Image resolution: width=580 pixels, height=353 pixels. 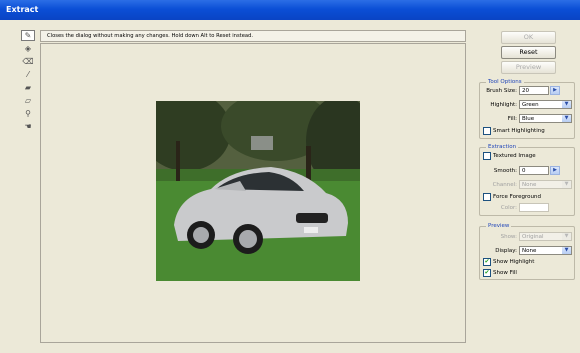 What do you see at coordinates (487, 156) in the screenshot?
I see `textured-image-checkbox` at bounding box center [487, 156].